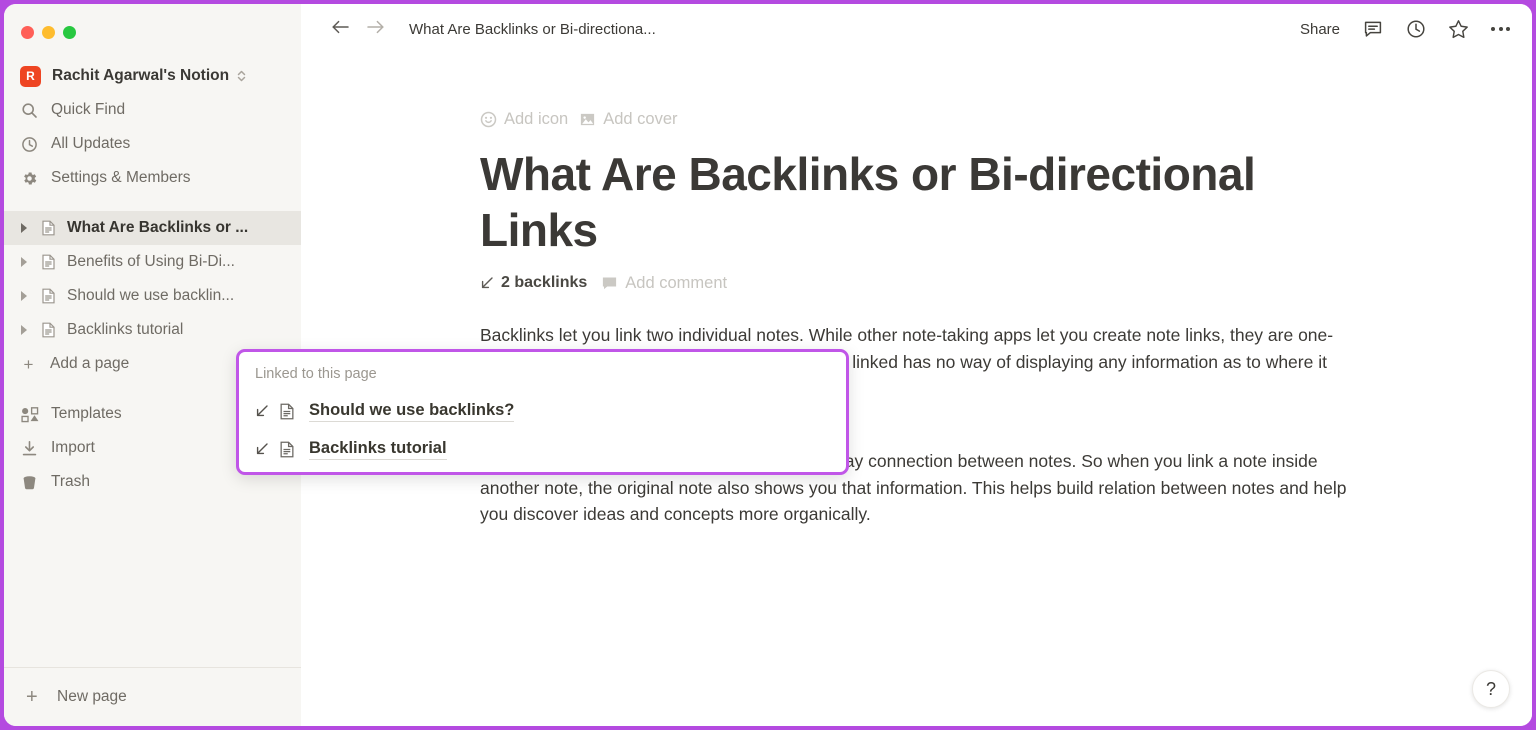  Describe the element at coordinates (152, 144) in the screenshot. I see `sidebar-item-all-updates: All Updates` at that location.